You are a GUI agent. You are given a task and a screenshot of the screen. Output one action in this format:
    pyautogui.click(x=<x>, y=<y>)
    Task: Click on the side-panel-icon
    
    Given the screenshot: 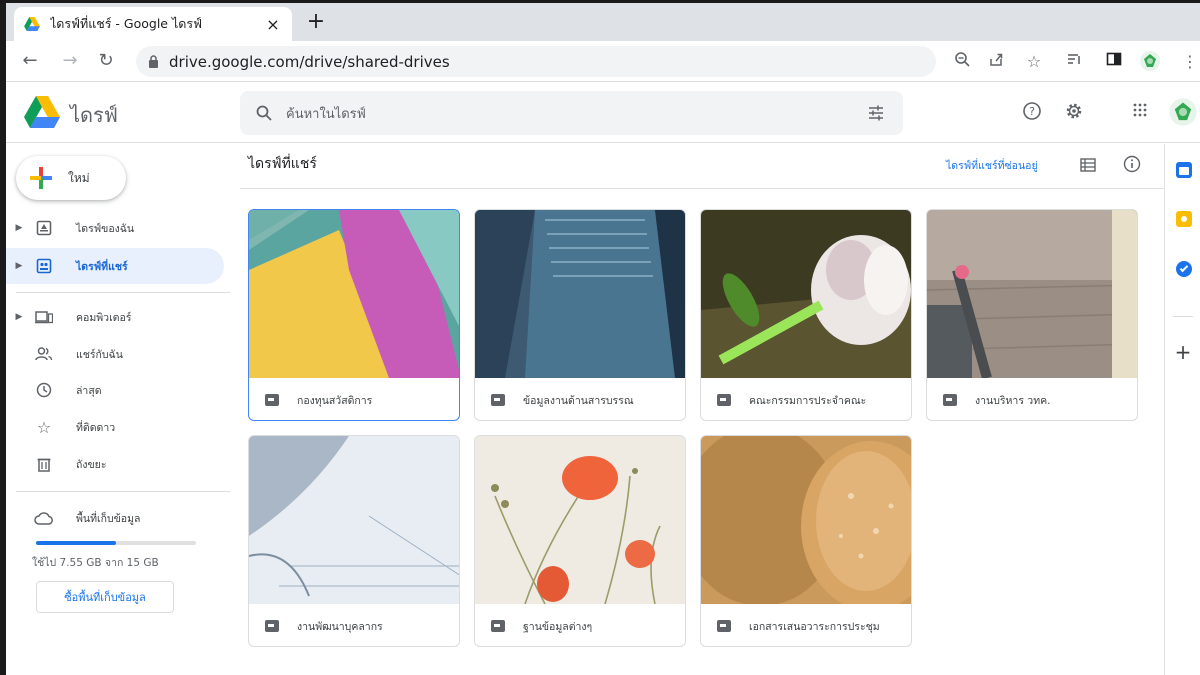 What is the action you would take?
    pyautogui.click(x=1114, y=62)
    